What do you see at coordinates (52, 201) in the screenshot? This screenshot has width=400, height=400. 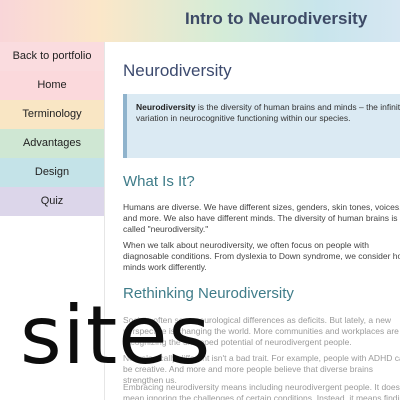 I see `nav-quiz: Quiz` at bounding box center [52, 201].